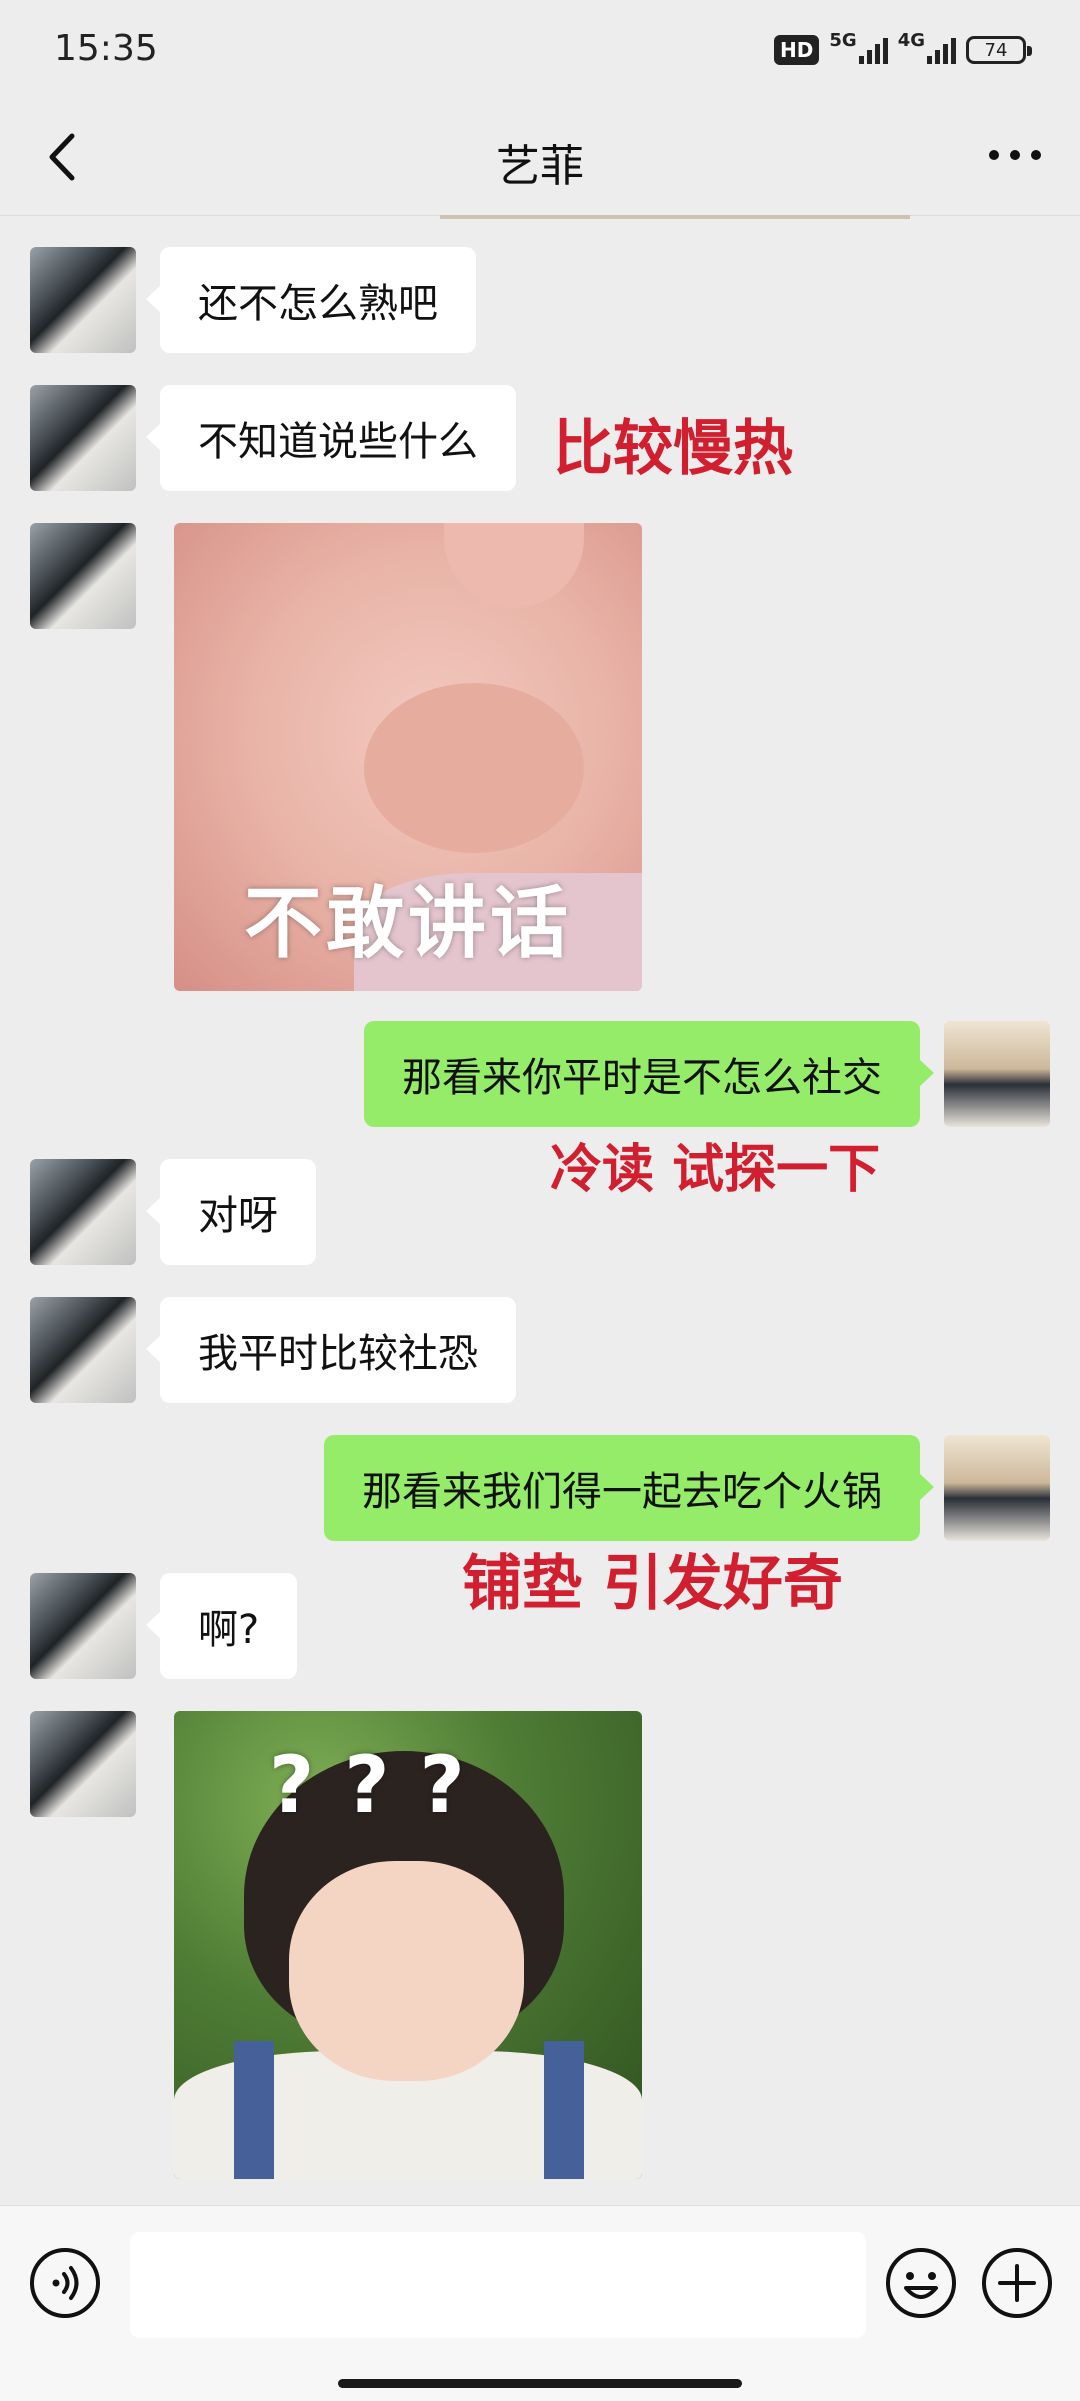 The image size is (1080, 2401). I want to click on message-bubble-outgoing: 那看来你平时是不怎么社交, so click(649, 1074).